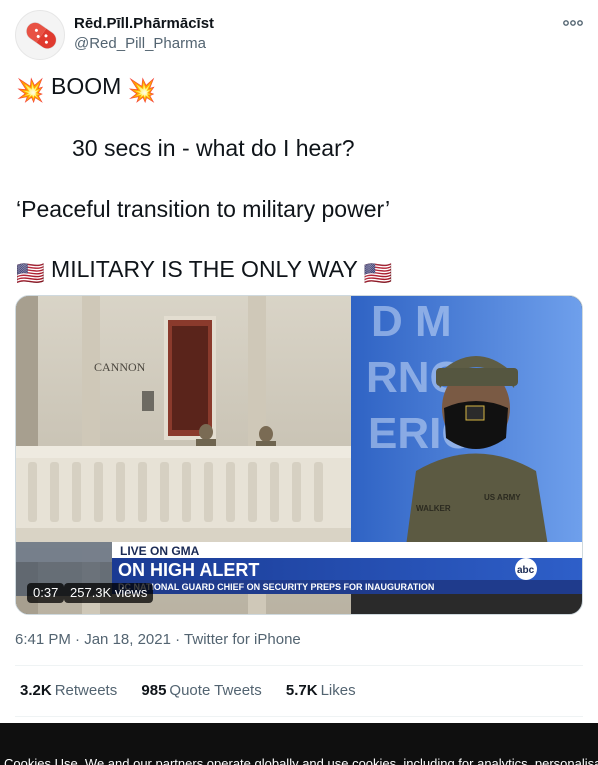 This screenshot has width=598, height=765. What do you see at coordinates (213, 148) in the screenshot?
I see `tweet-text-line-2: 30 secs in - what do I hear?` at bounding box center [213, 148].